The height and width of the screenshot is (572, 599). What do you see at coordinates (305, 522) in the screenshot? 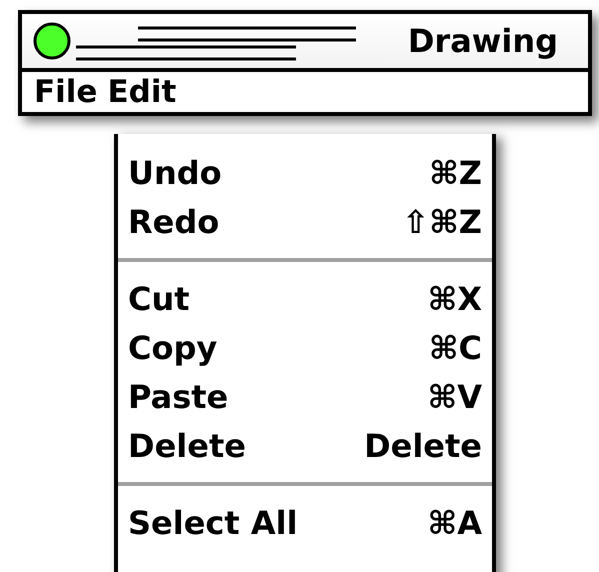
I see `menu-item: Select All ⌘A` at bounding box center [305, 522].